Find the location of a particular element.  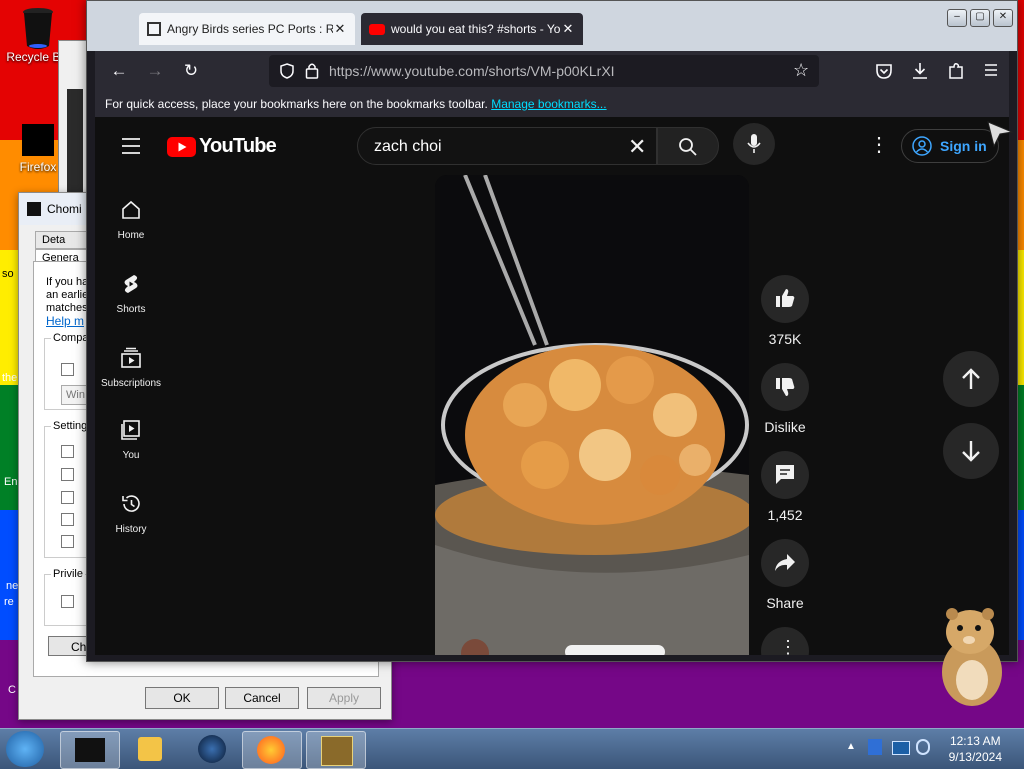

voice-search-button is located at coordinates (754, 144).